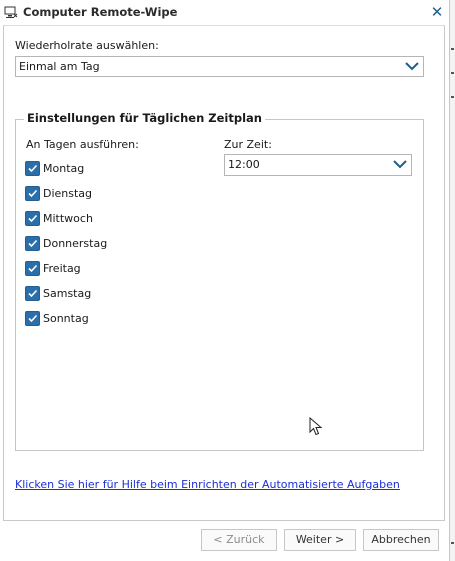 This screenshot has width=455, height=561. Describe the element at coordinates (318, 165) in the screenshot. I see `time-select: 12:00` at that location.